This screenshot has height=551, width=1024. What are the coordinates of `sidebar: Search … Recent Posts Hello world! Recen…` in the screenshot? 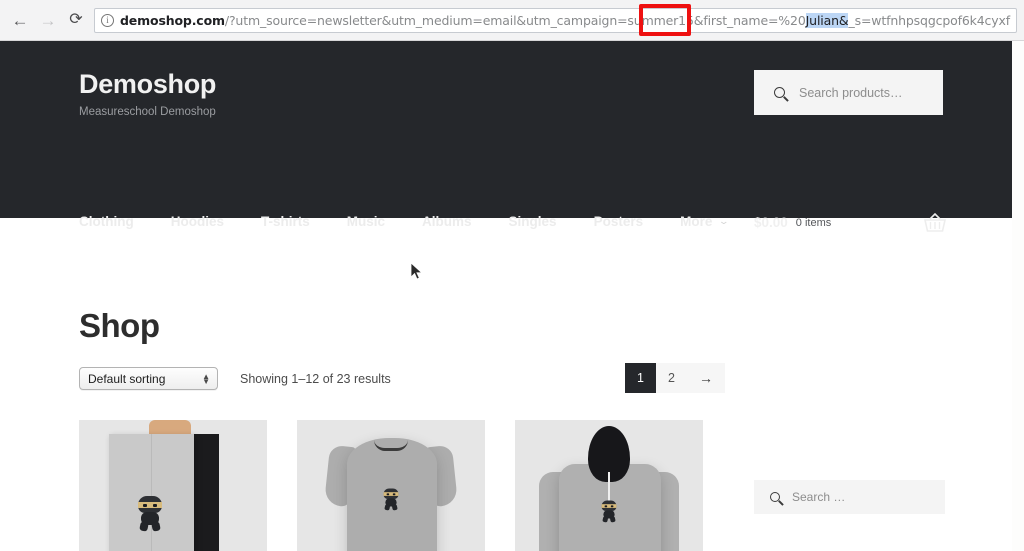 It's located at (849, 515).